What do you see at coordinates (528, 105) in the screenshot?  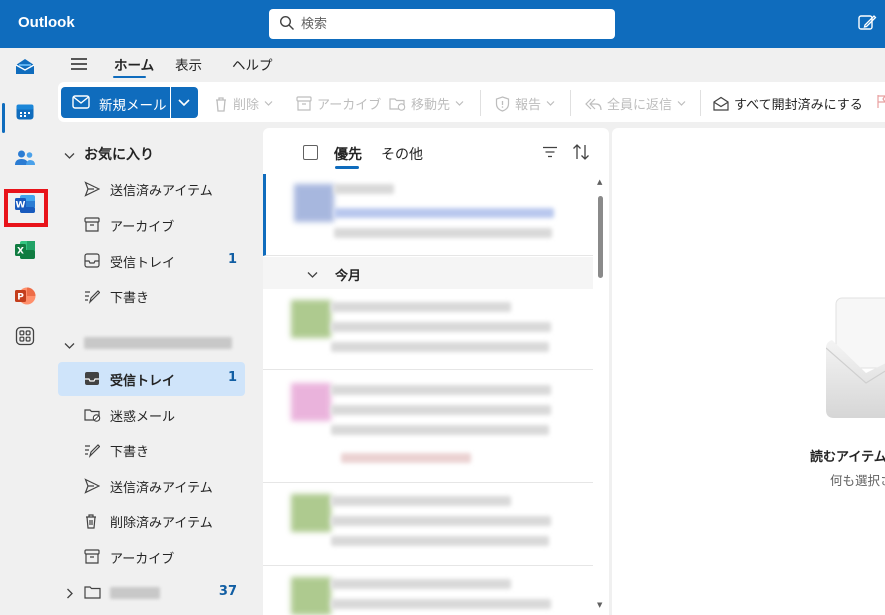 I see `report-label: 報告` at bounding box center [528, 105].